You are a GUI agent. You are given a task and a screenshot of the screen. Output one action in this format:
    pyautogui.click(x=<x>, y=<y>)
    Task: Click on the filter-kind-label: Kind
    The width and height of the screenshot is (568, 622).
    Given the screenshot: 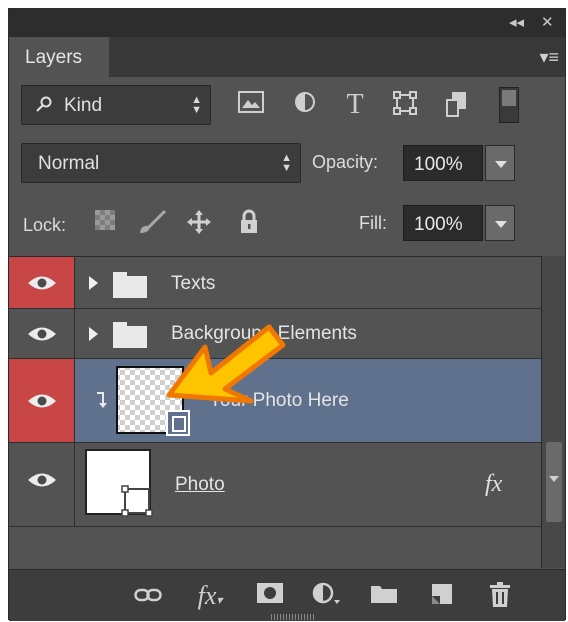 What is the action you would take?
    pyautogui.click(x=83, y=105)
    